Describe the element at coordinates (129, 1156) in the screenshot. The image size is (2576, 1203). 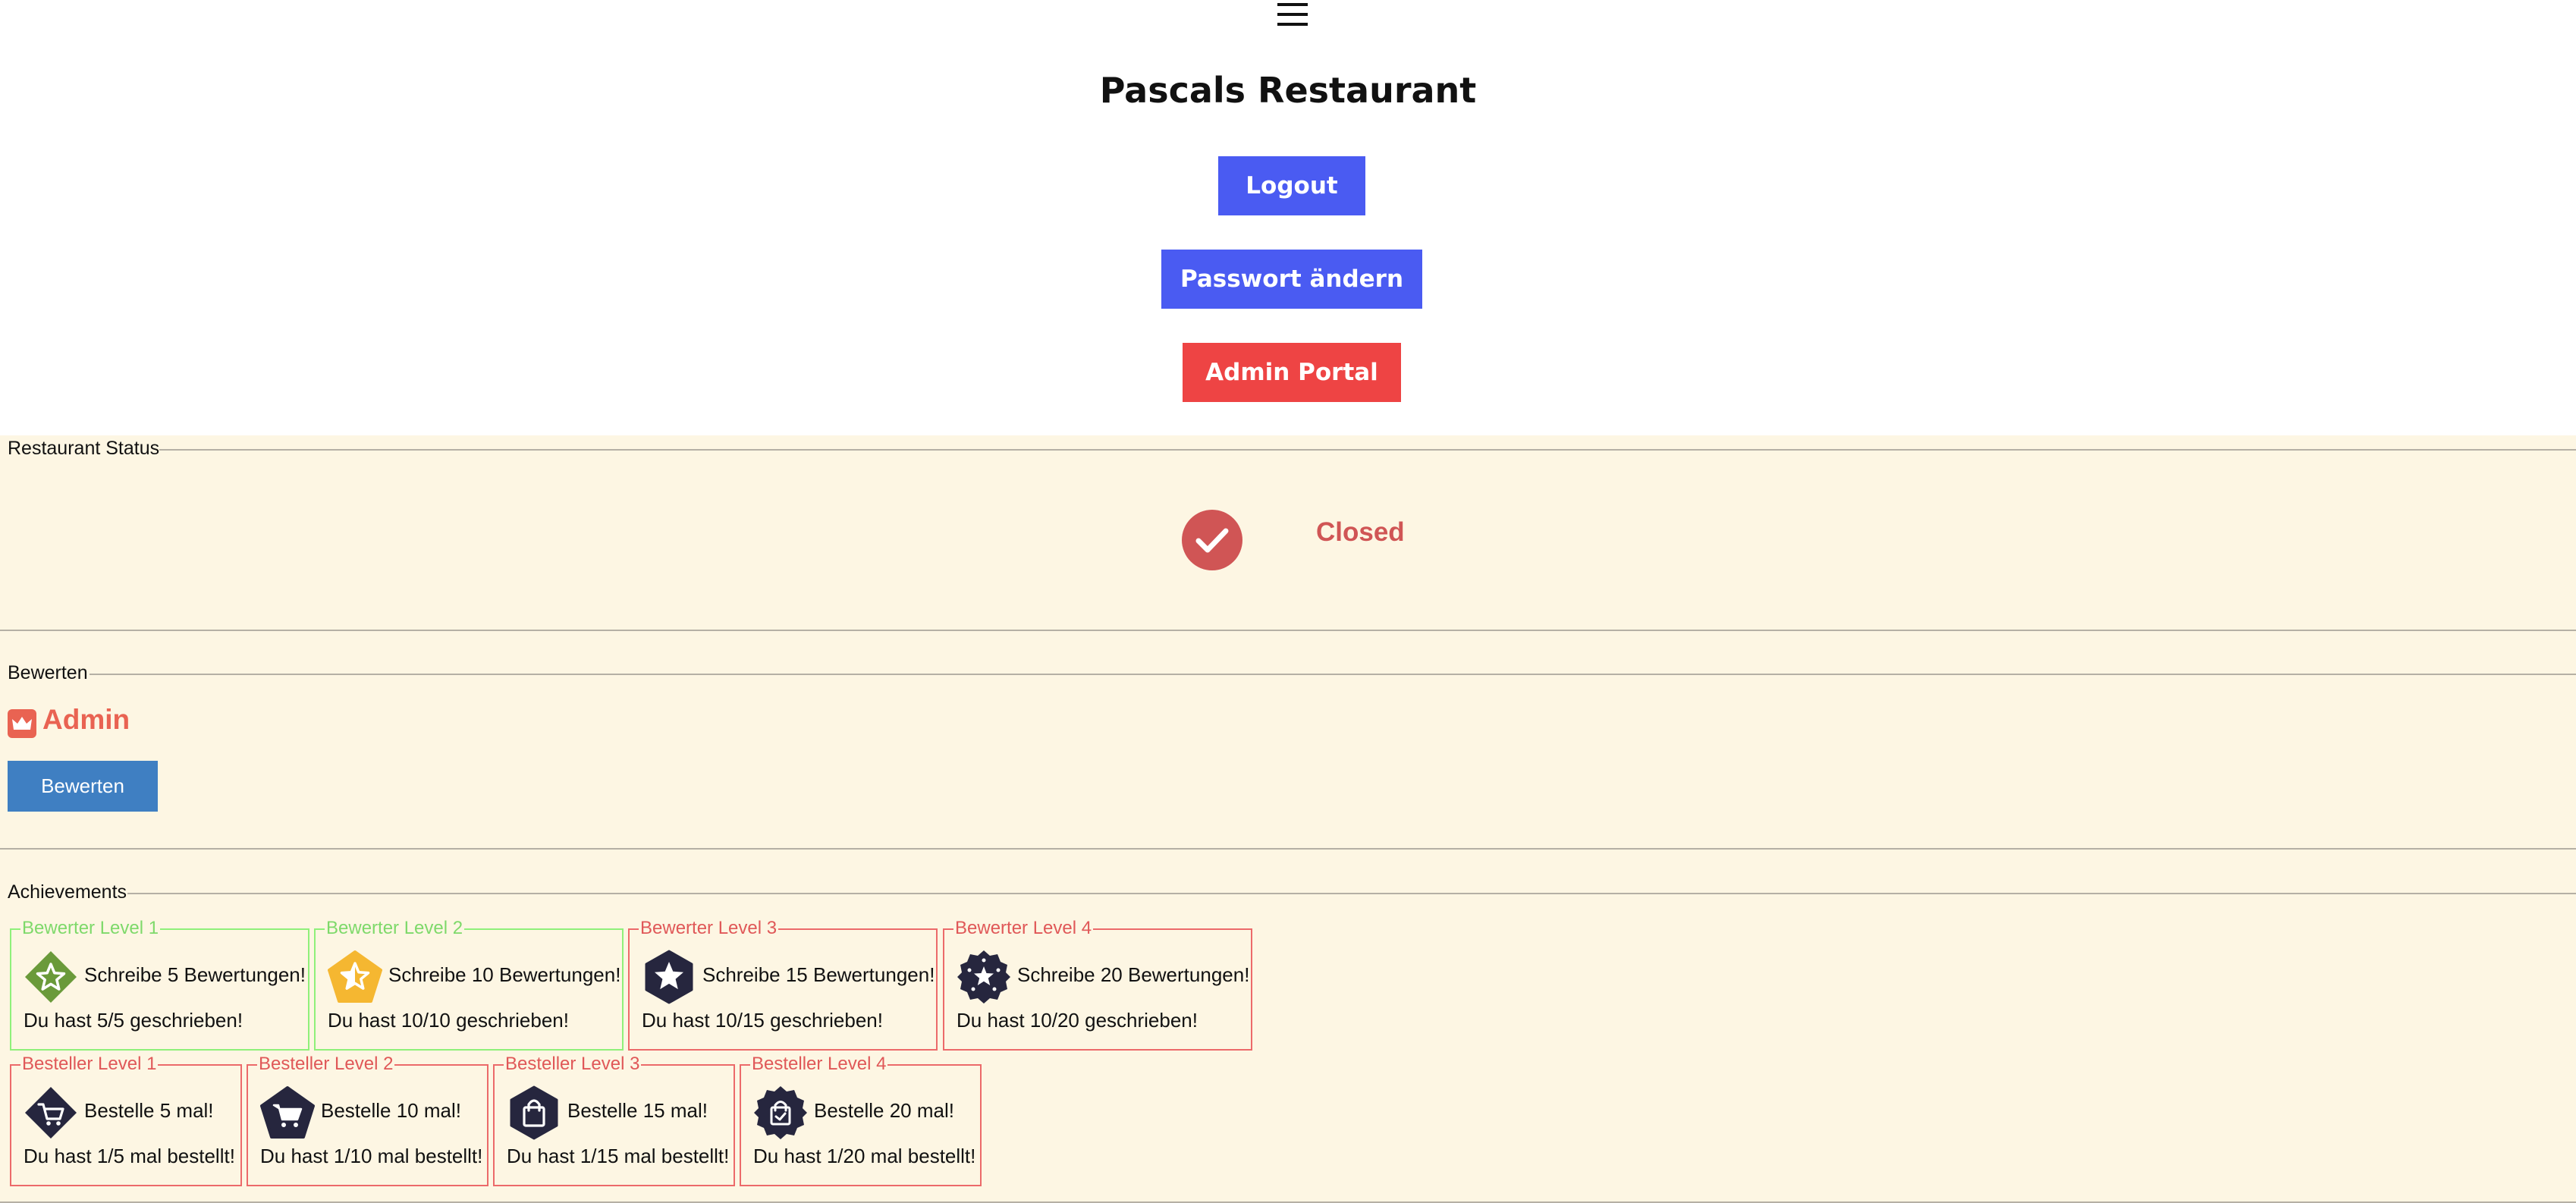
I see `achievement-progress: Du hast 1/5 mal bestellt!` at that location.